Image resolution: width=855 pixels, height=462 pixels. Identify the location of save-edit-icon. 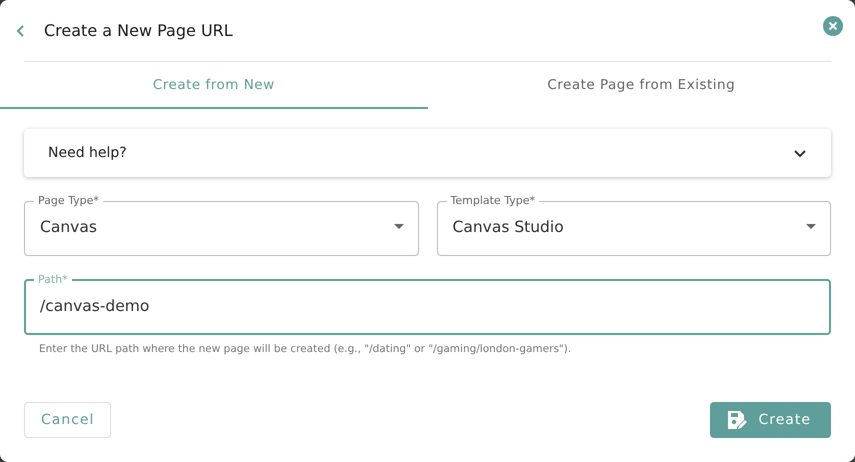
(737, 420).